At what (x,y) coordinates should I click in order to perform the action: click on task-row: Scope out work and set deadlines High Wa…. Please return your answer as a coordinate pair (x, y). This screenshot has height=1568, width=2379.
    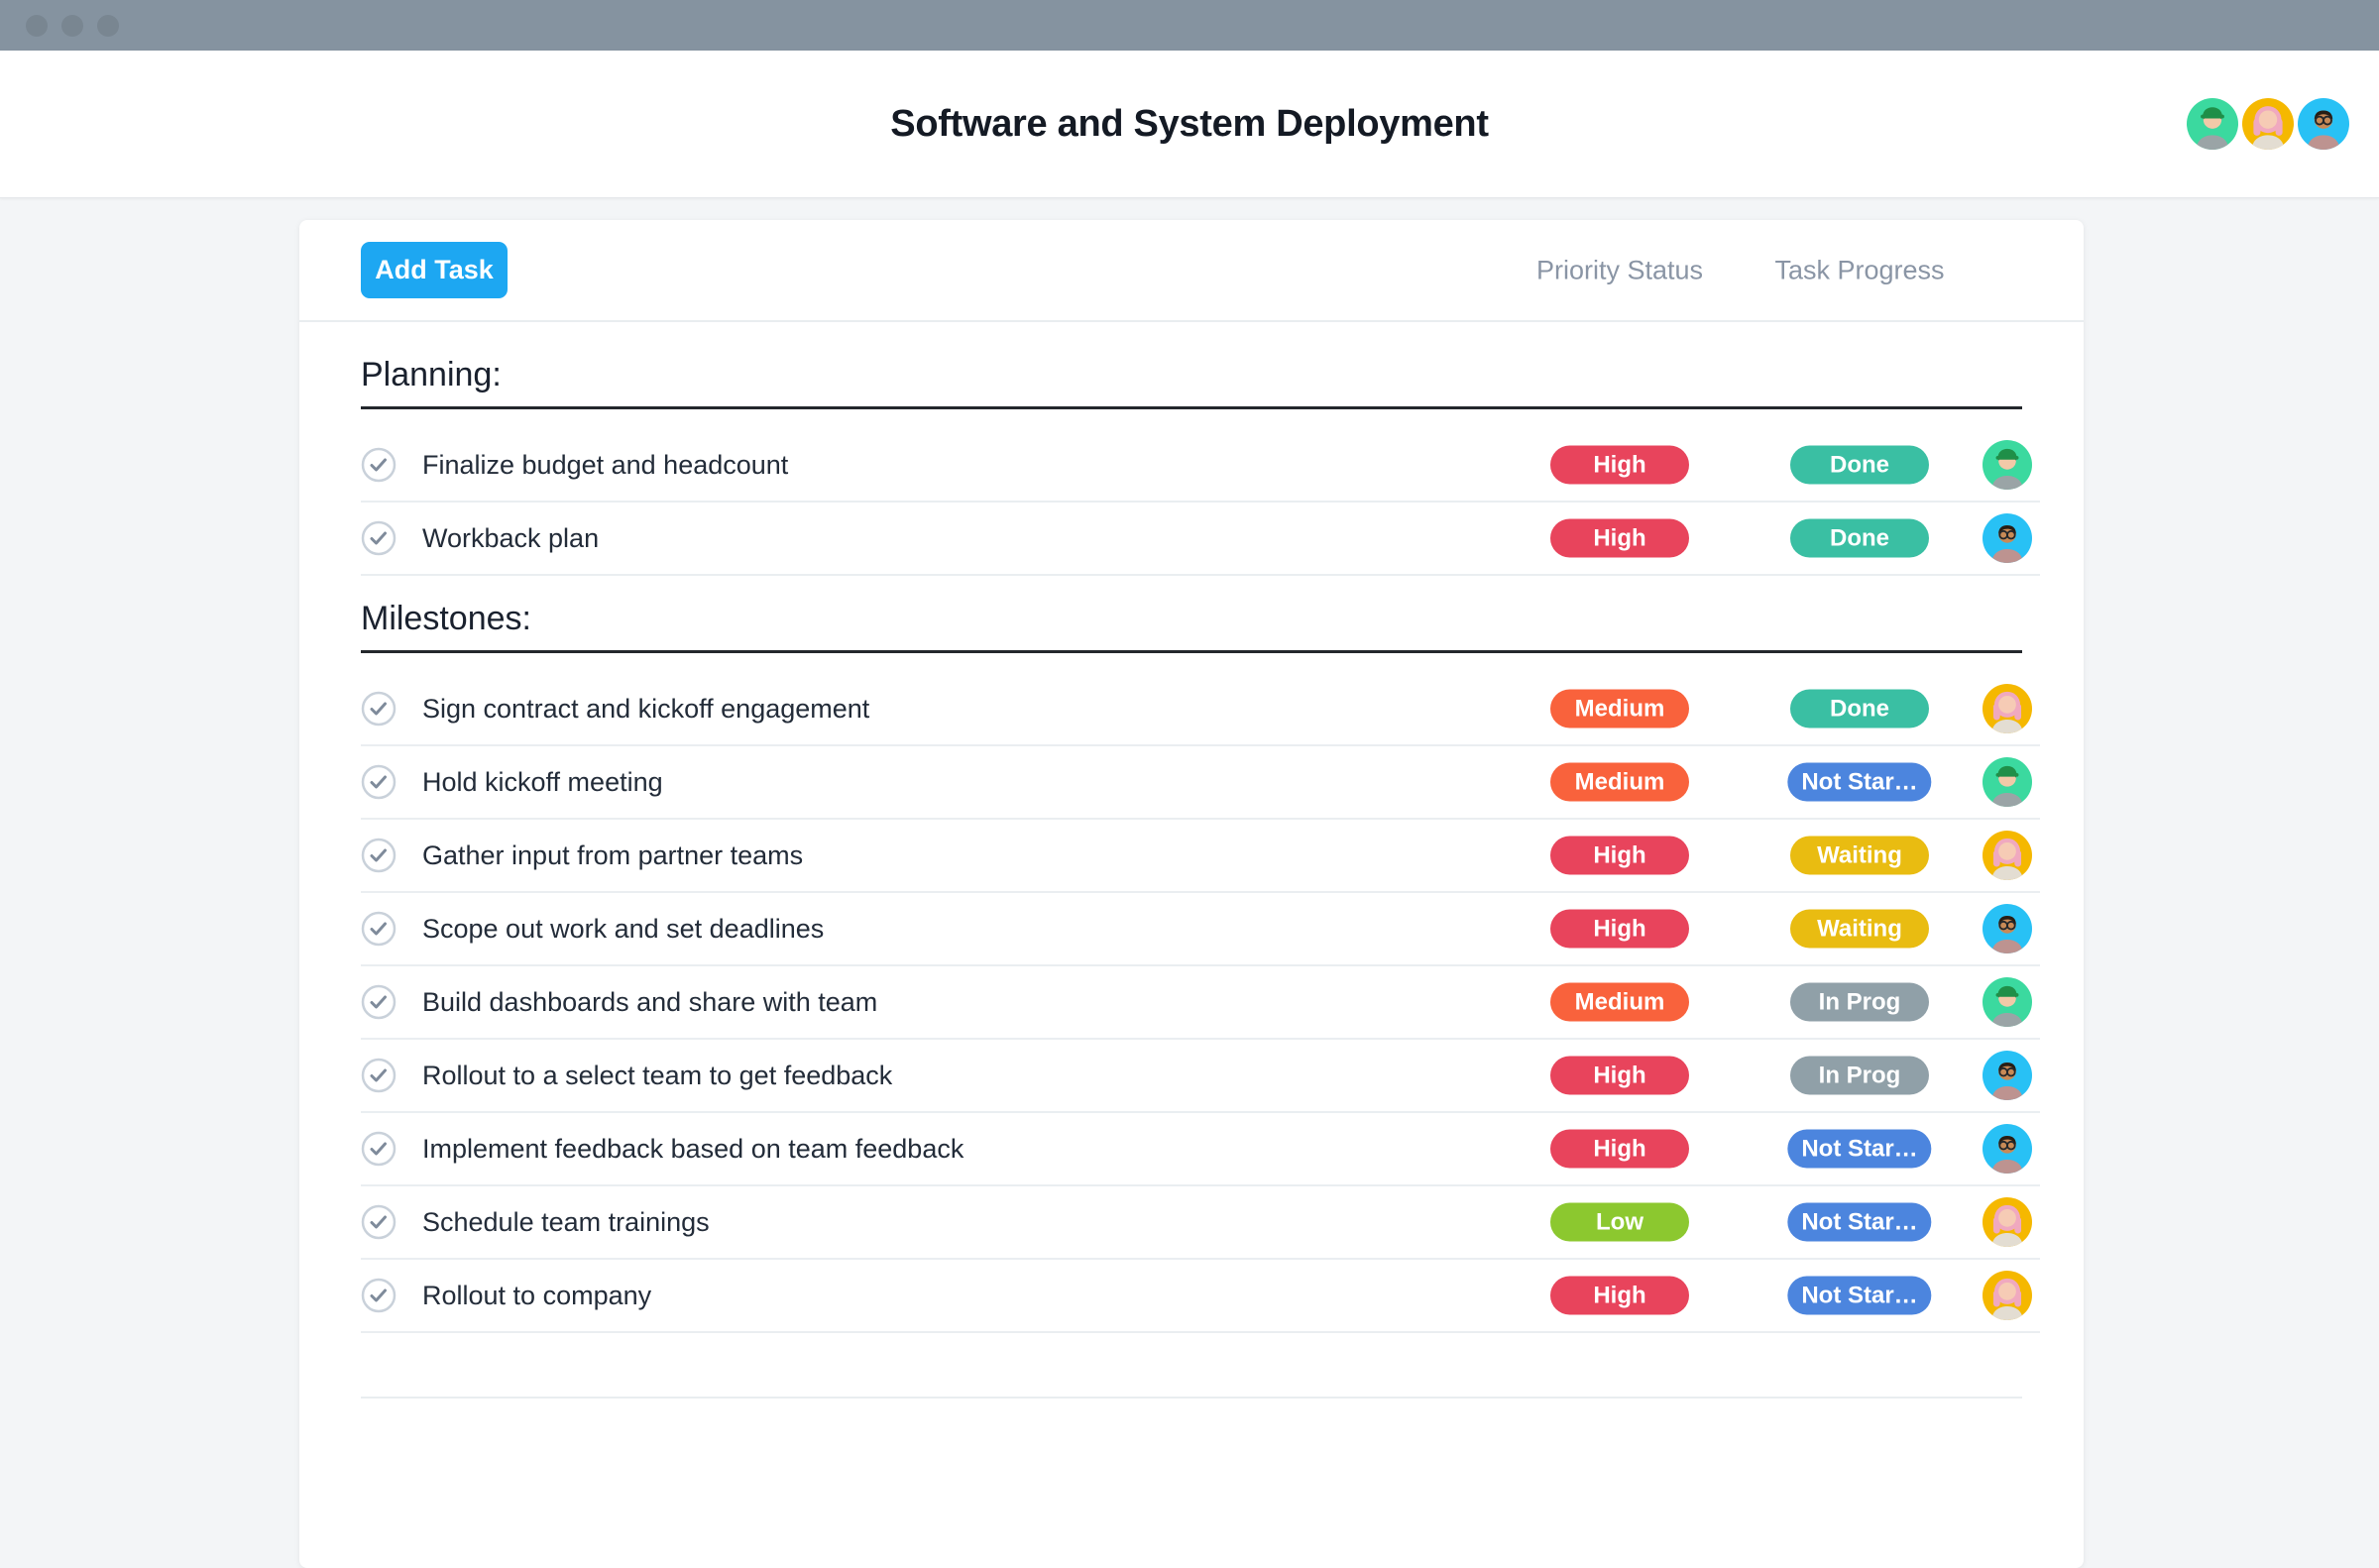
    Looking at the image, I should click on (1200, 929).